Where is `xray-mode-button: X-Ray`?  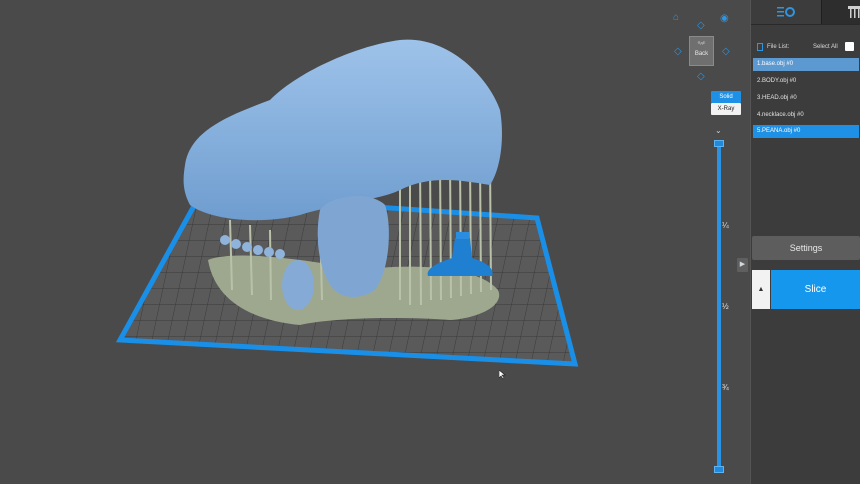 xray-mode-button: X-Ray is located at coordinates (726, 109).